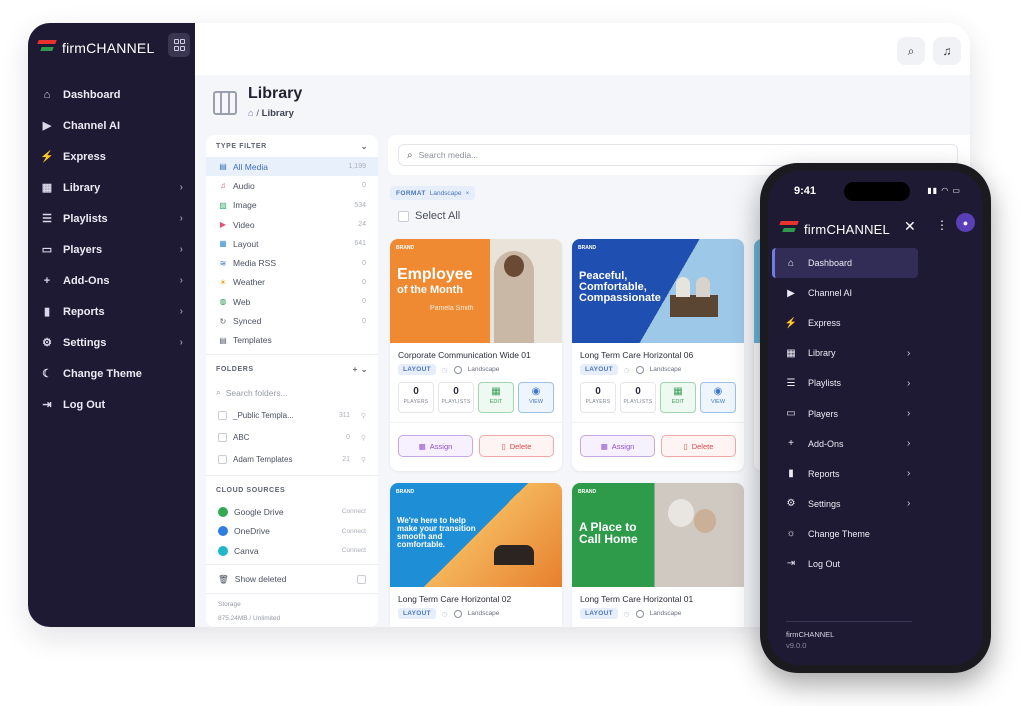 The width and height of the screenshot is (1021, 706). What do you see at coordinates (111, 373) in the screenshot?
I see `sidebar-item-change-theme: ☾ Change Theme` at bounding box center [111, 373].